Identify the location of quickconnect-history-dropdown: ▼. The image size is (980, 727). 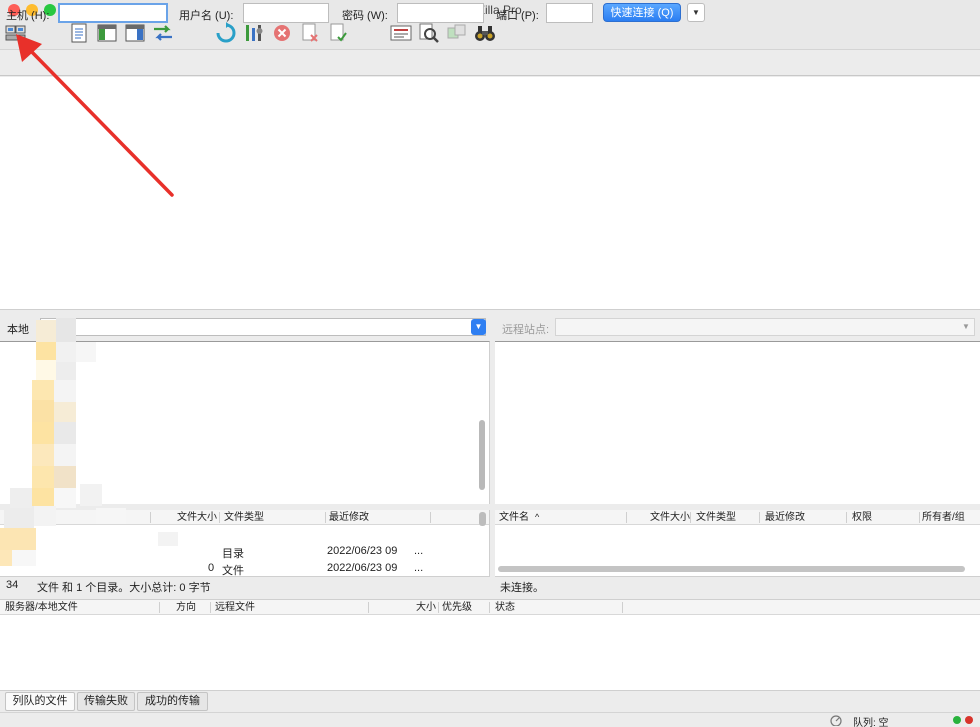
(696, 12).